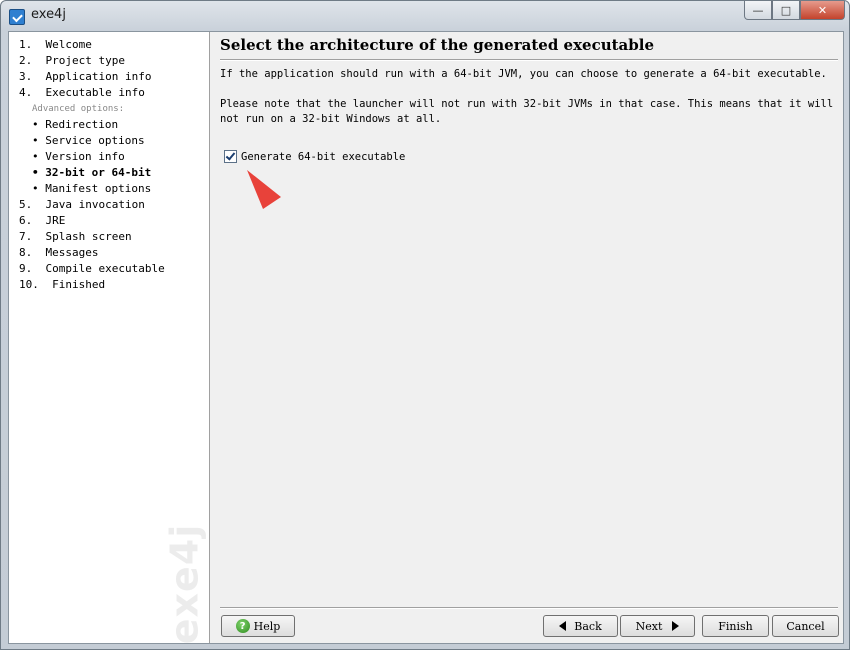  Describe the element at coordinates (114, 269) in the screenshot. I see `nav-step-compile-executable: 9. Compile executable` at that location.